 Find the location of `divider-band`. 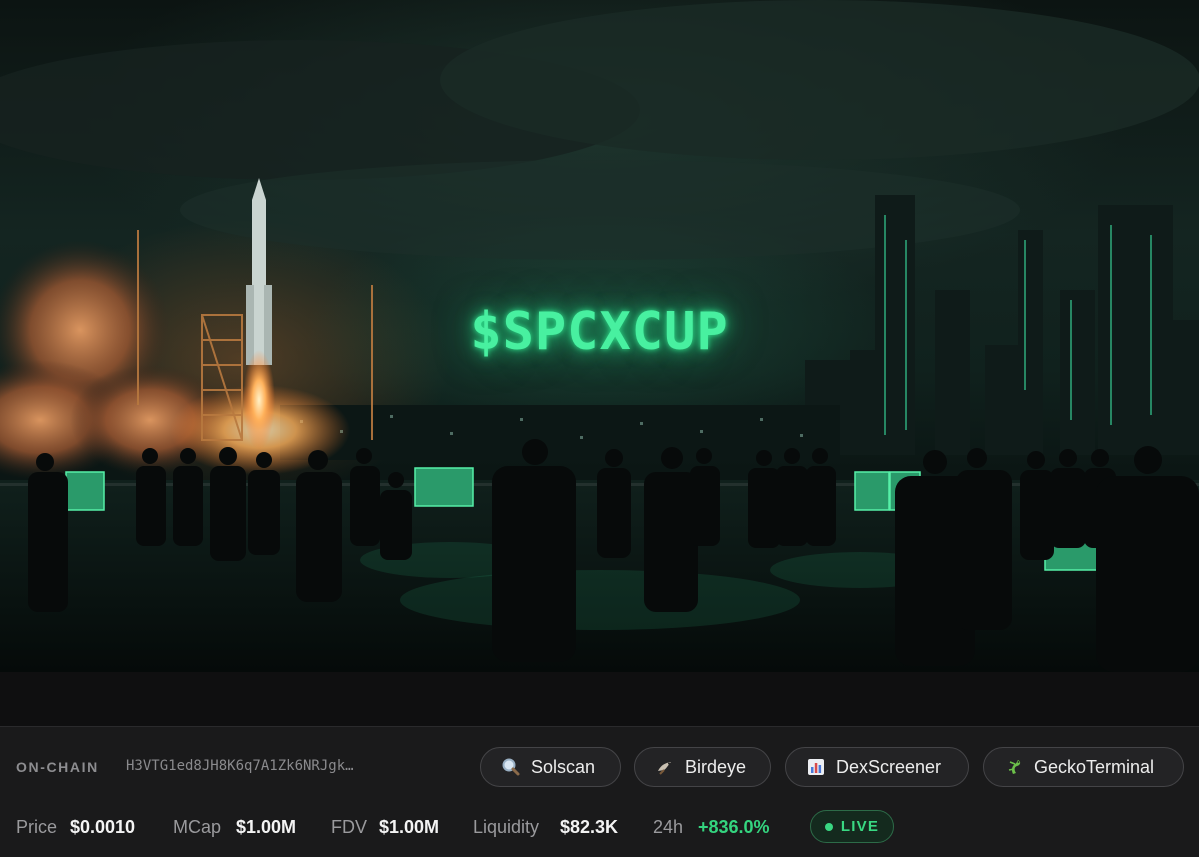

divider-band is located at coordinates (599, 699).